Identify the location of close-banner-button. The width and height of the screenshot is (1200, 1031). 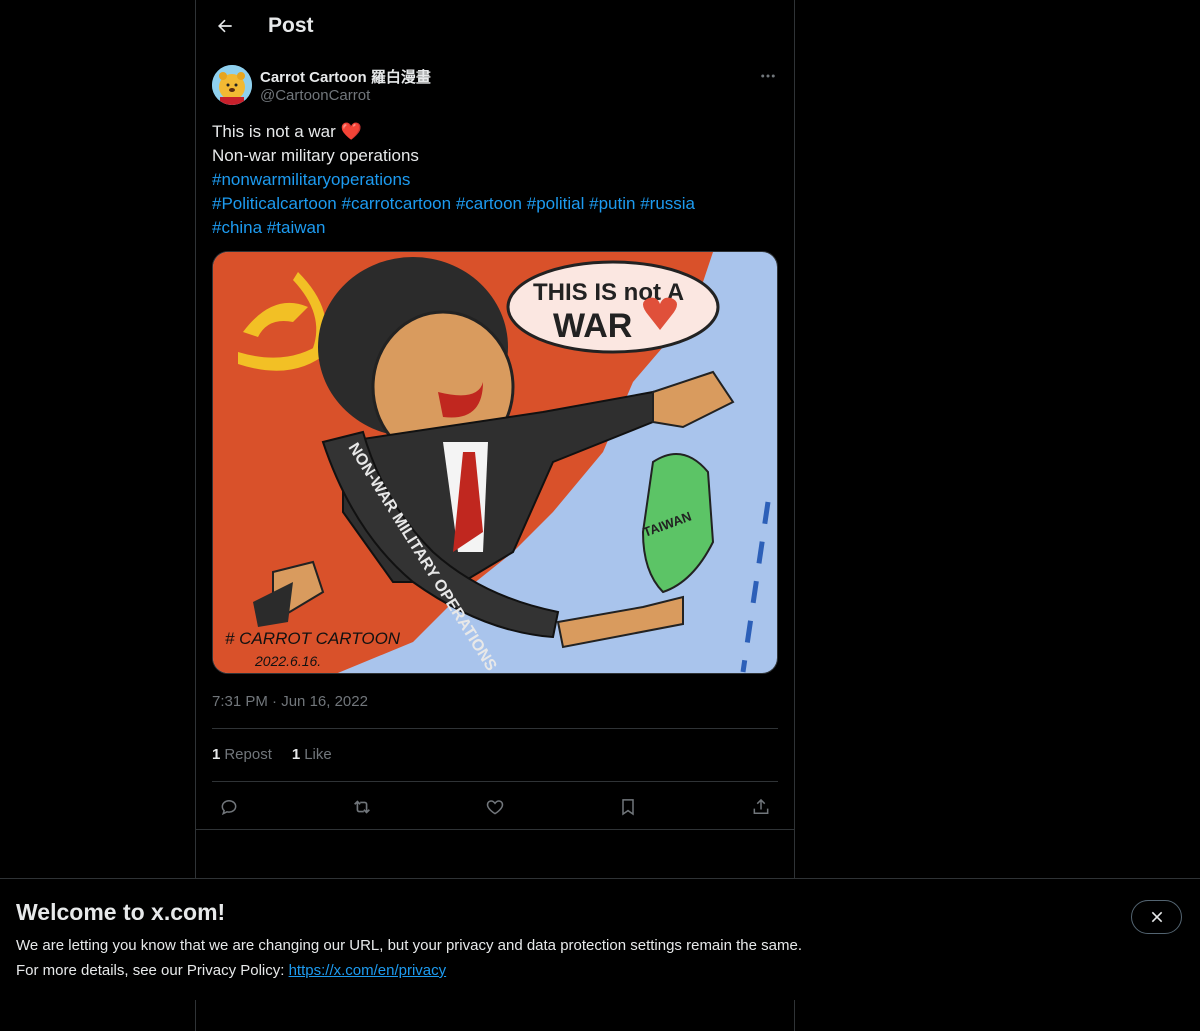
(1156, 917).